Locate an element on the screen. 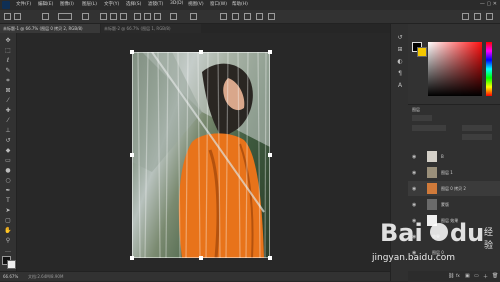 The height and width of the screenshot is (282, 500). more-options-icon is located at coordinates (193, 16).